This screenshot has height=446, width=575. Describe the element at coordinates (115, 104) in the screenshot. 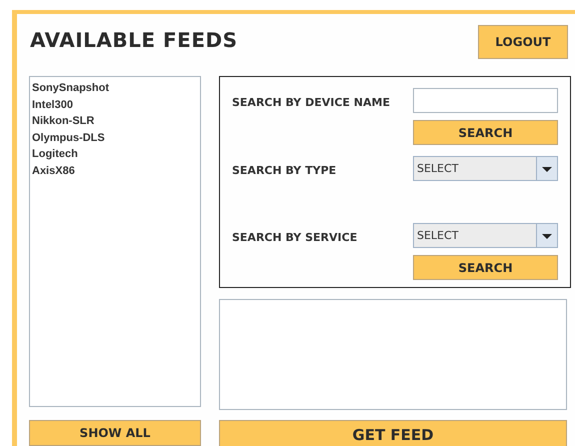

I see `feed-item: Intel300` at that location.